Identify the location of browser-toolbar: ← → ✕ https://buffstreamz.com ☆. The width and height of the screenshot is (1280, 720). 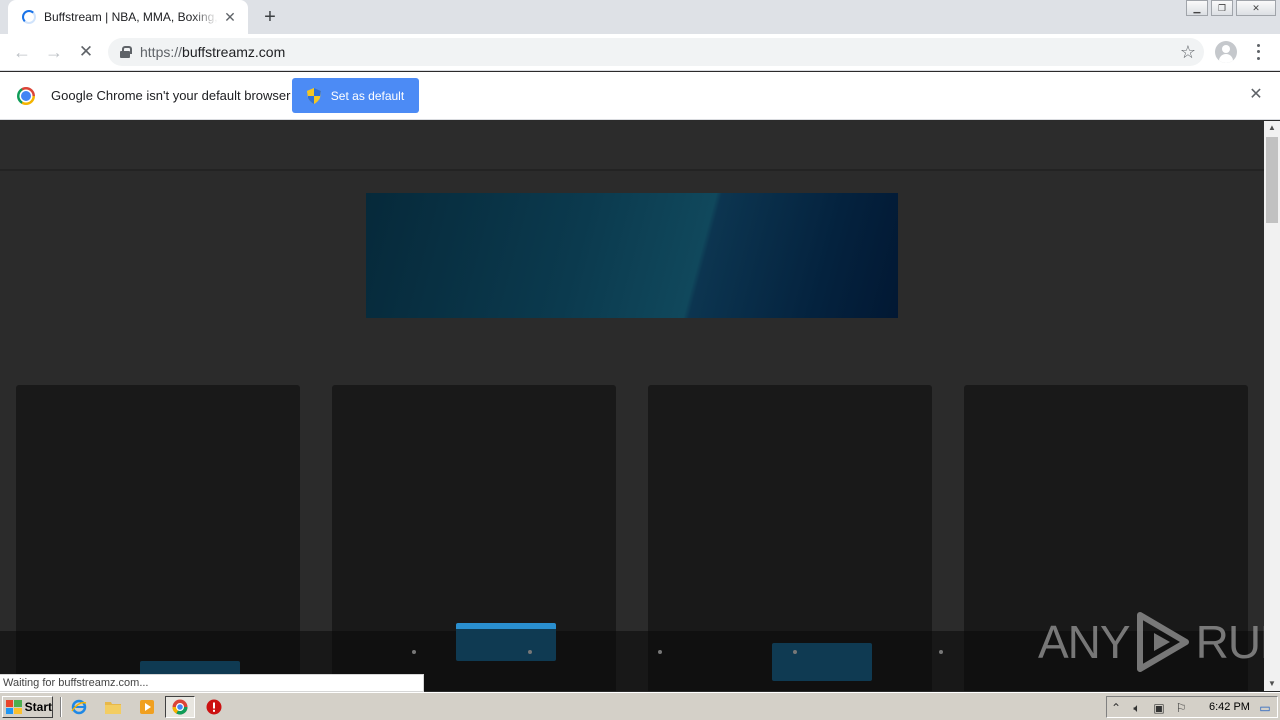
(640, 52).